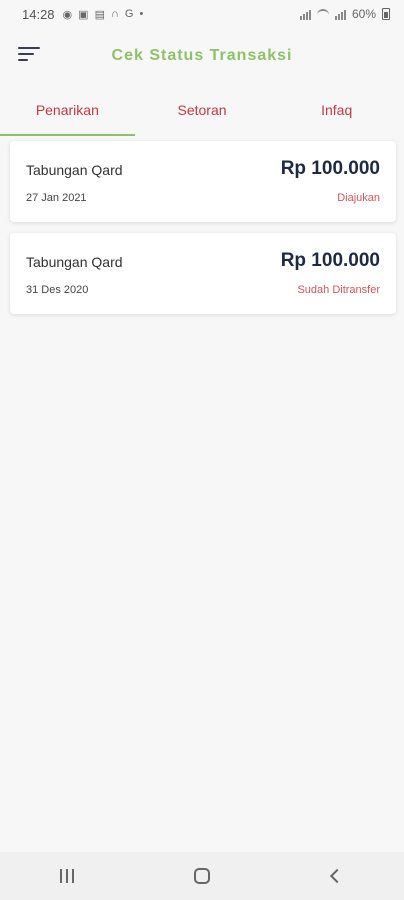 The width and height of the screenshot is (404, 900). What do you see at coordinates (338, 290) in the screenshot?
I see `transaction-status: Sudah Ditransfer` at bounding box center [338, 290].